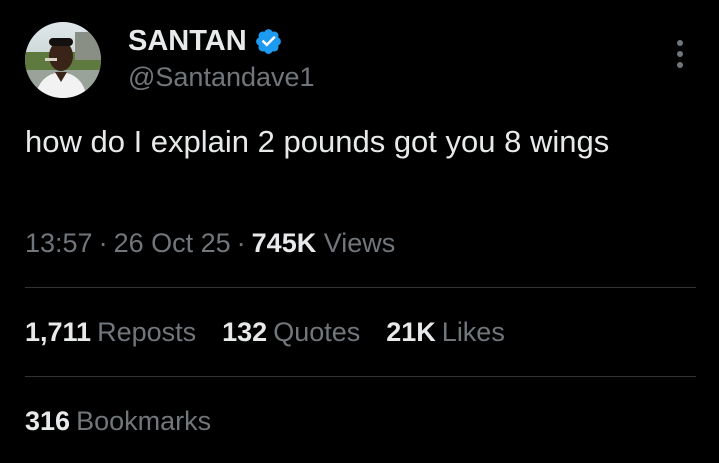  Describe the element at coordinates (58, 332) in the screenshot. I see `reposts-count: 1,711` at that location.